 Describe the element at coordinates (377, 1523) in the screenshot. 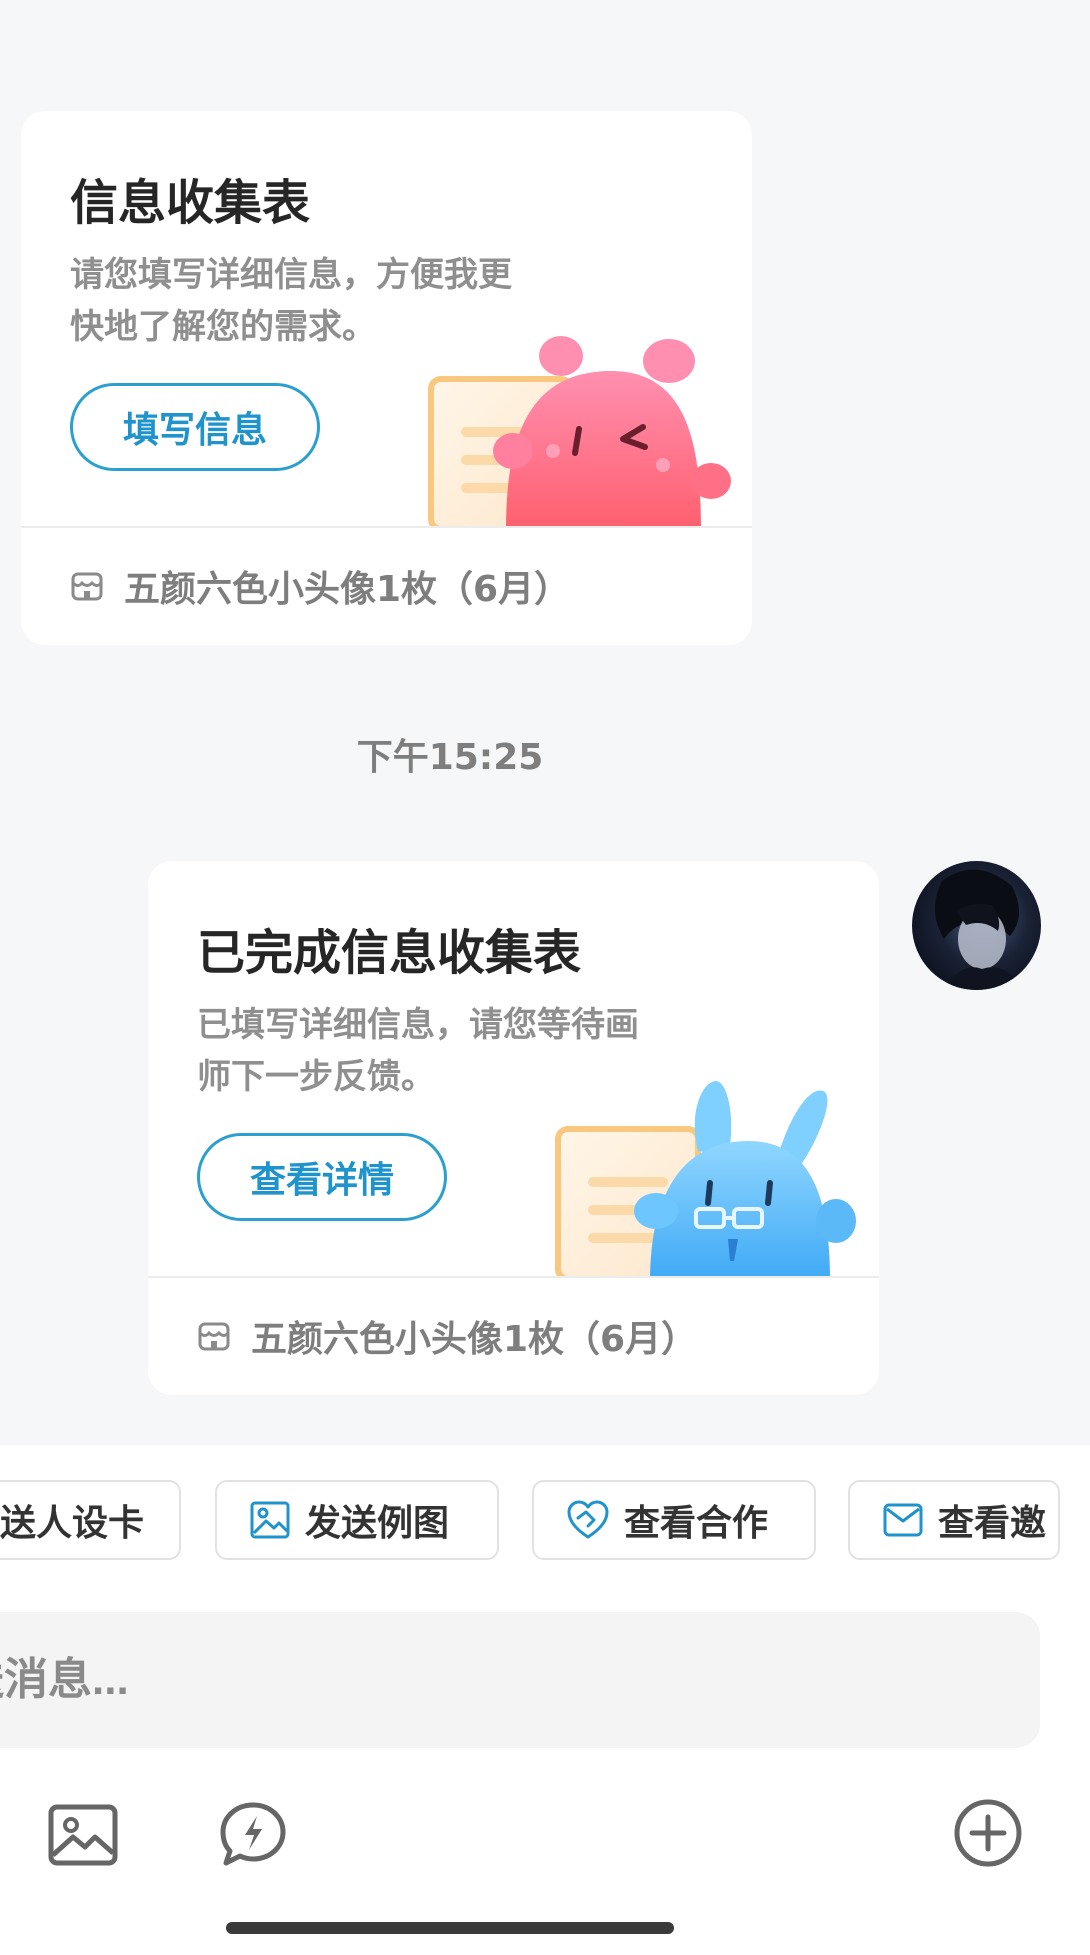

I see `chip-label: 发送例图` at that location.